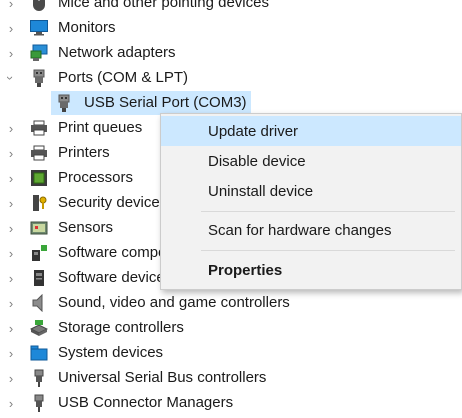 The width and height of the screenshot is (462, 418). I want to click on tree-item-label: Network adapters, so click(117, 52).